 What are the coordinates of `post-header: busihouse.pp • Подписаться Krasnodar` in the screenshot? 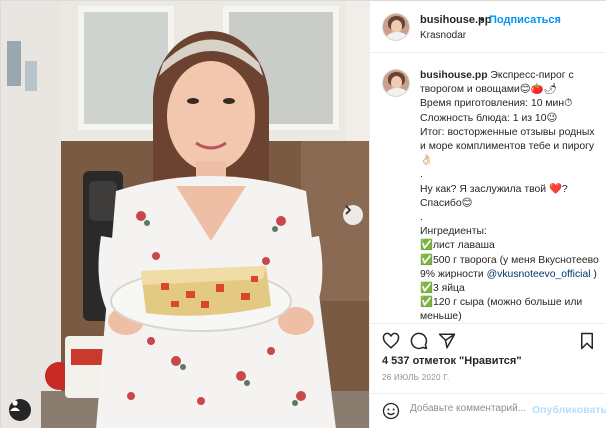 It's located at (488, 27).